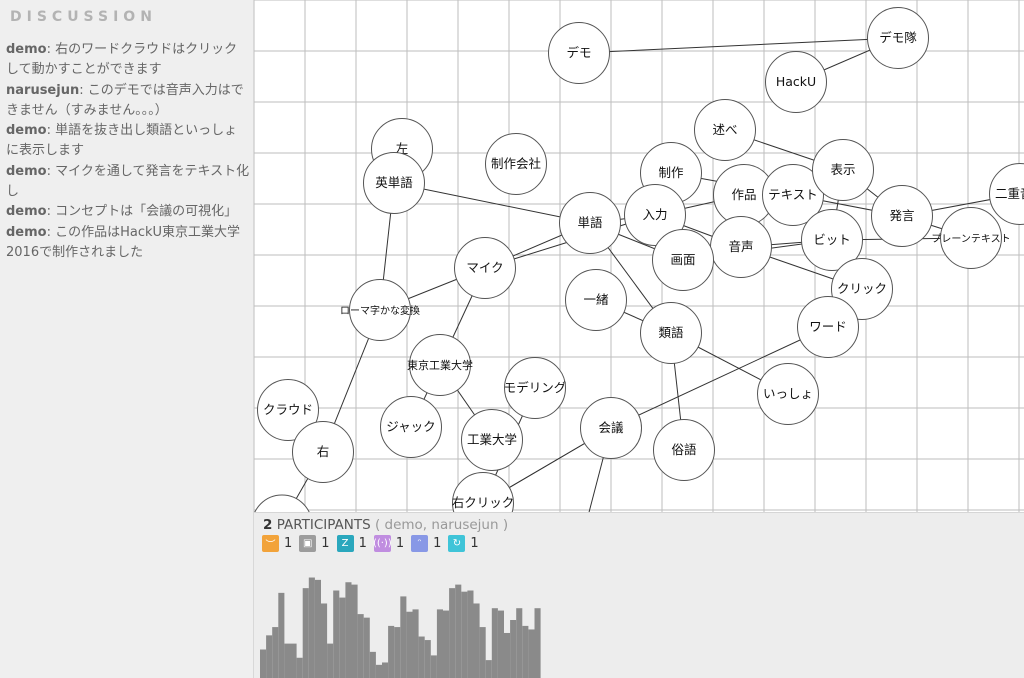 This screenshot has height=678, width=1024. I want to click on word-node-label: 単語, so click(590, 222).